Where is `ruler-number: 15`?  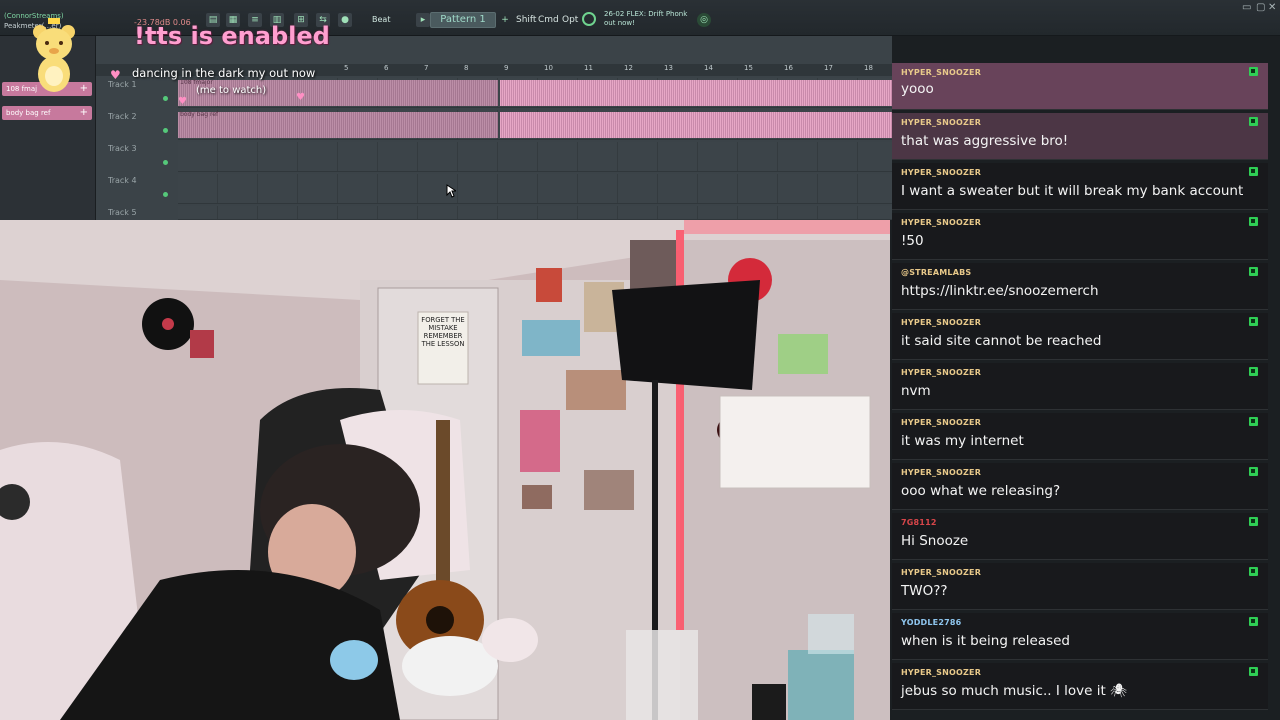 ruler-number: 15 is located at coordinates (748, 68).